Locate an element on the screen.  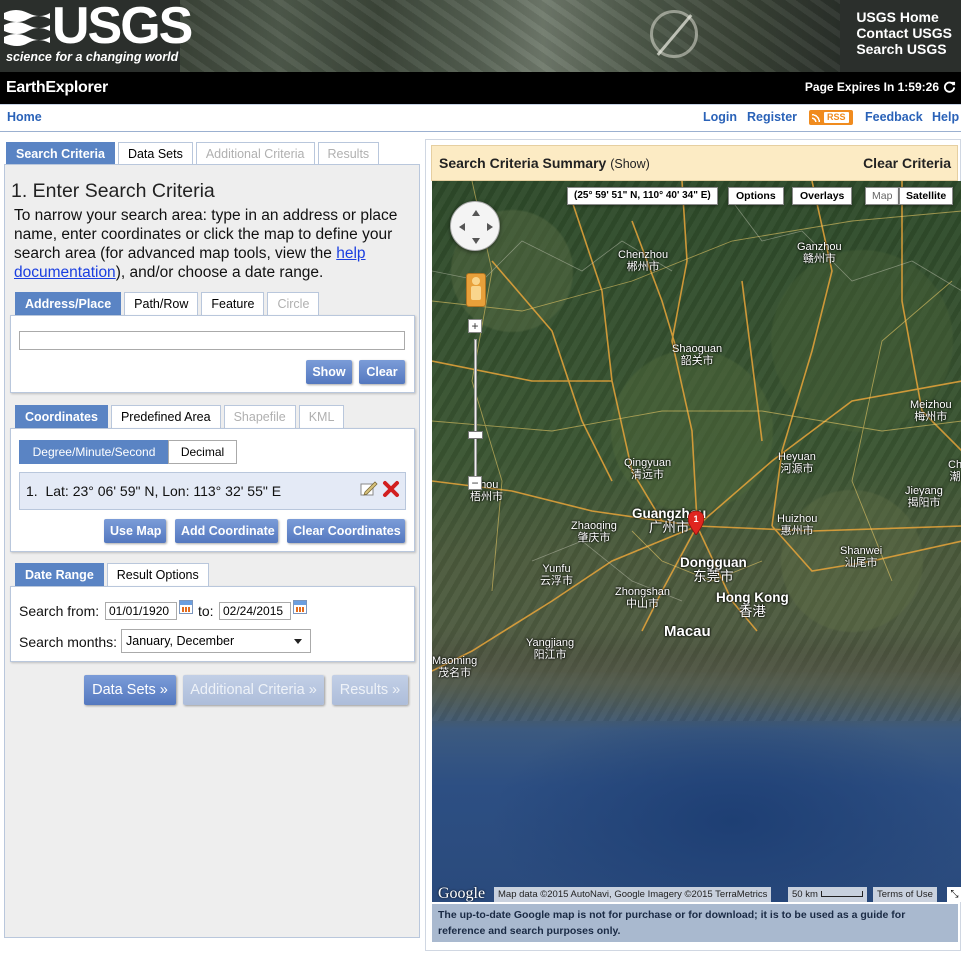
contact-usgs-link: Contact USGS is located at coordinates (904, 33).